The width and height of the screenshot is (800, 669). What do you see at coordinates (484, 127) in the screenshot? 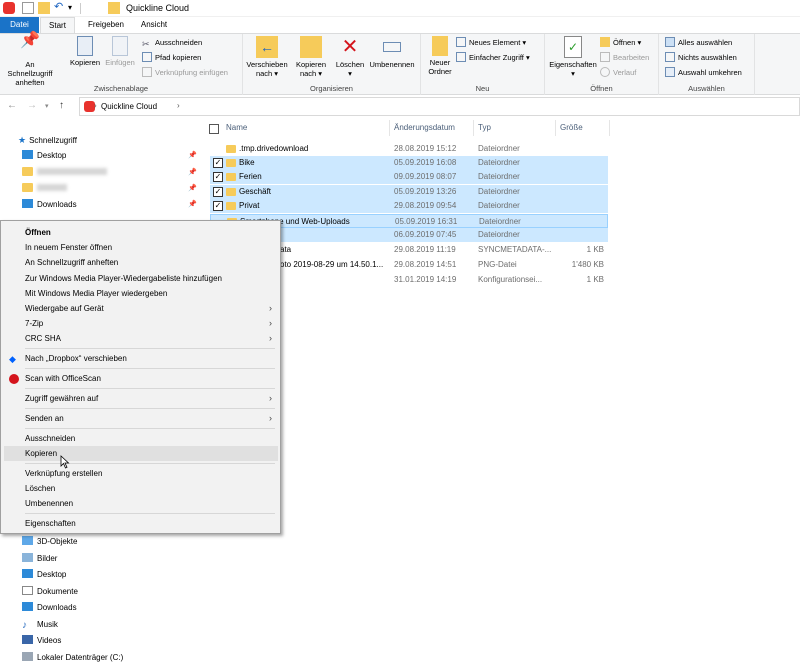
I see `column-type-header: Typ` at bounding box center [484, 127].